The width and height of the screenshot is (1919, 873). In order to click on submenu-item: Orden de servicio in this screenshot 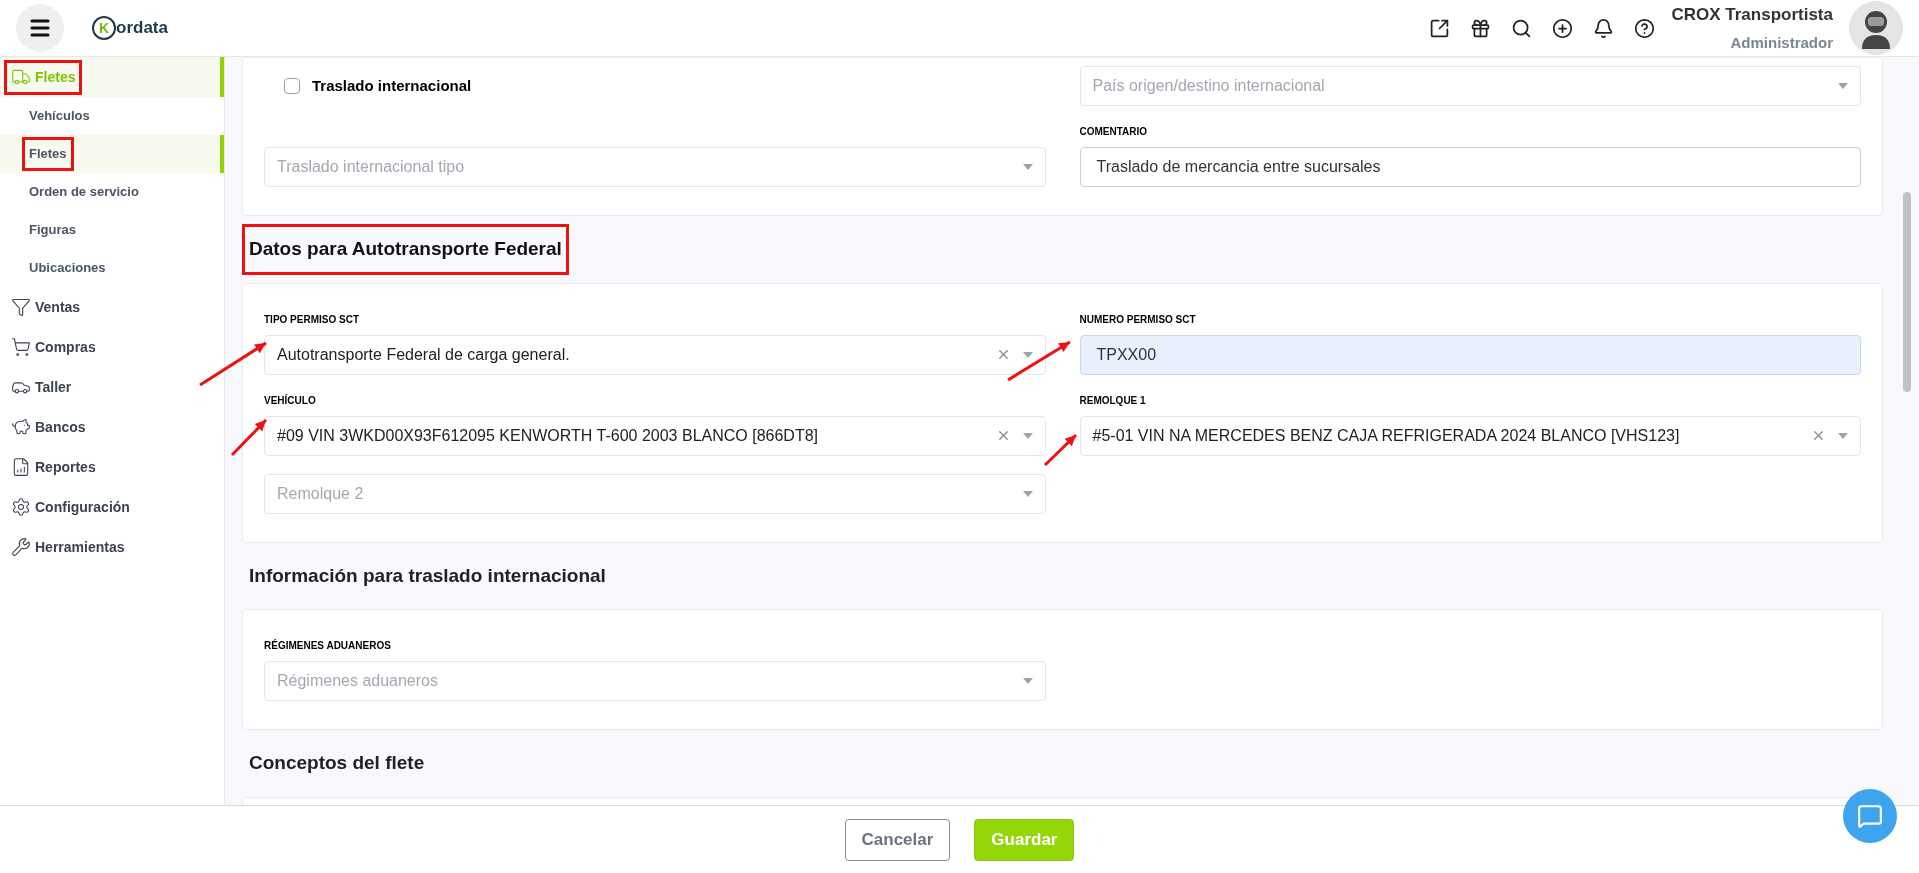, I will do `click(112, 192)`.